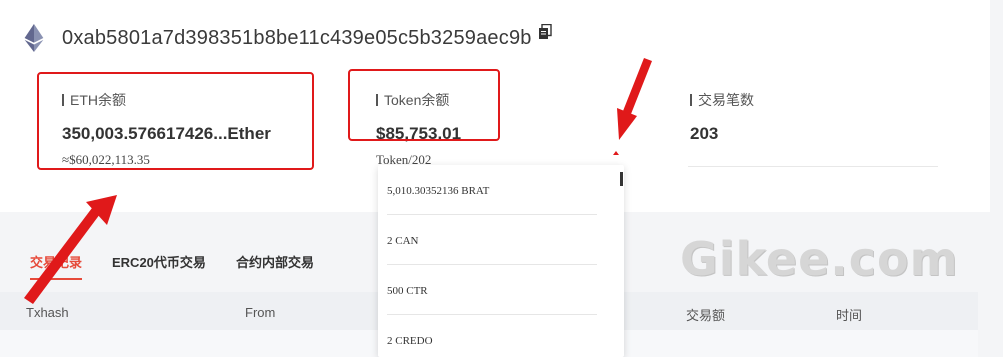  I want to click on token-list-item: 5,010.30352136 BRAT, so click(492, 190).